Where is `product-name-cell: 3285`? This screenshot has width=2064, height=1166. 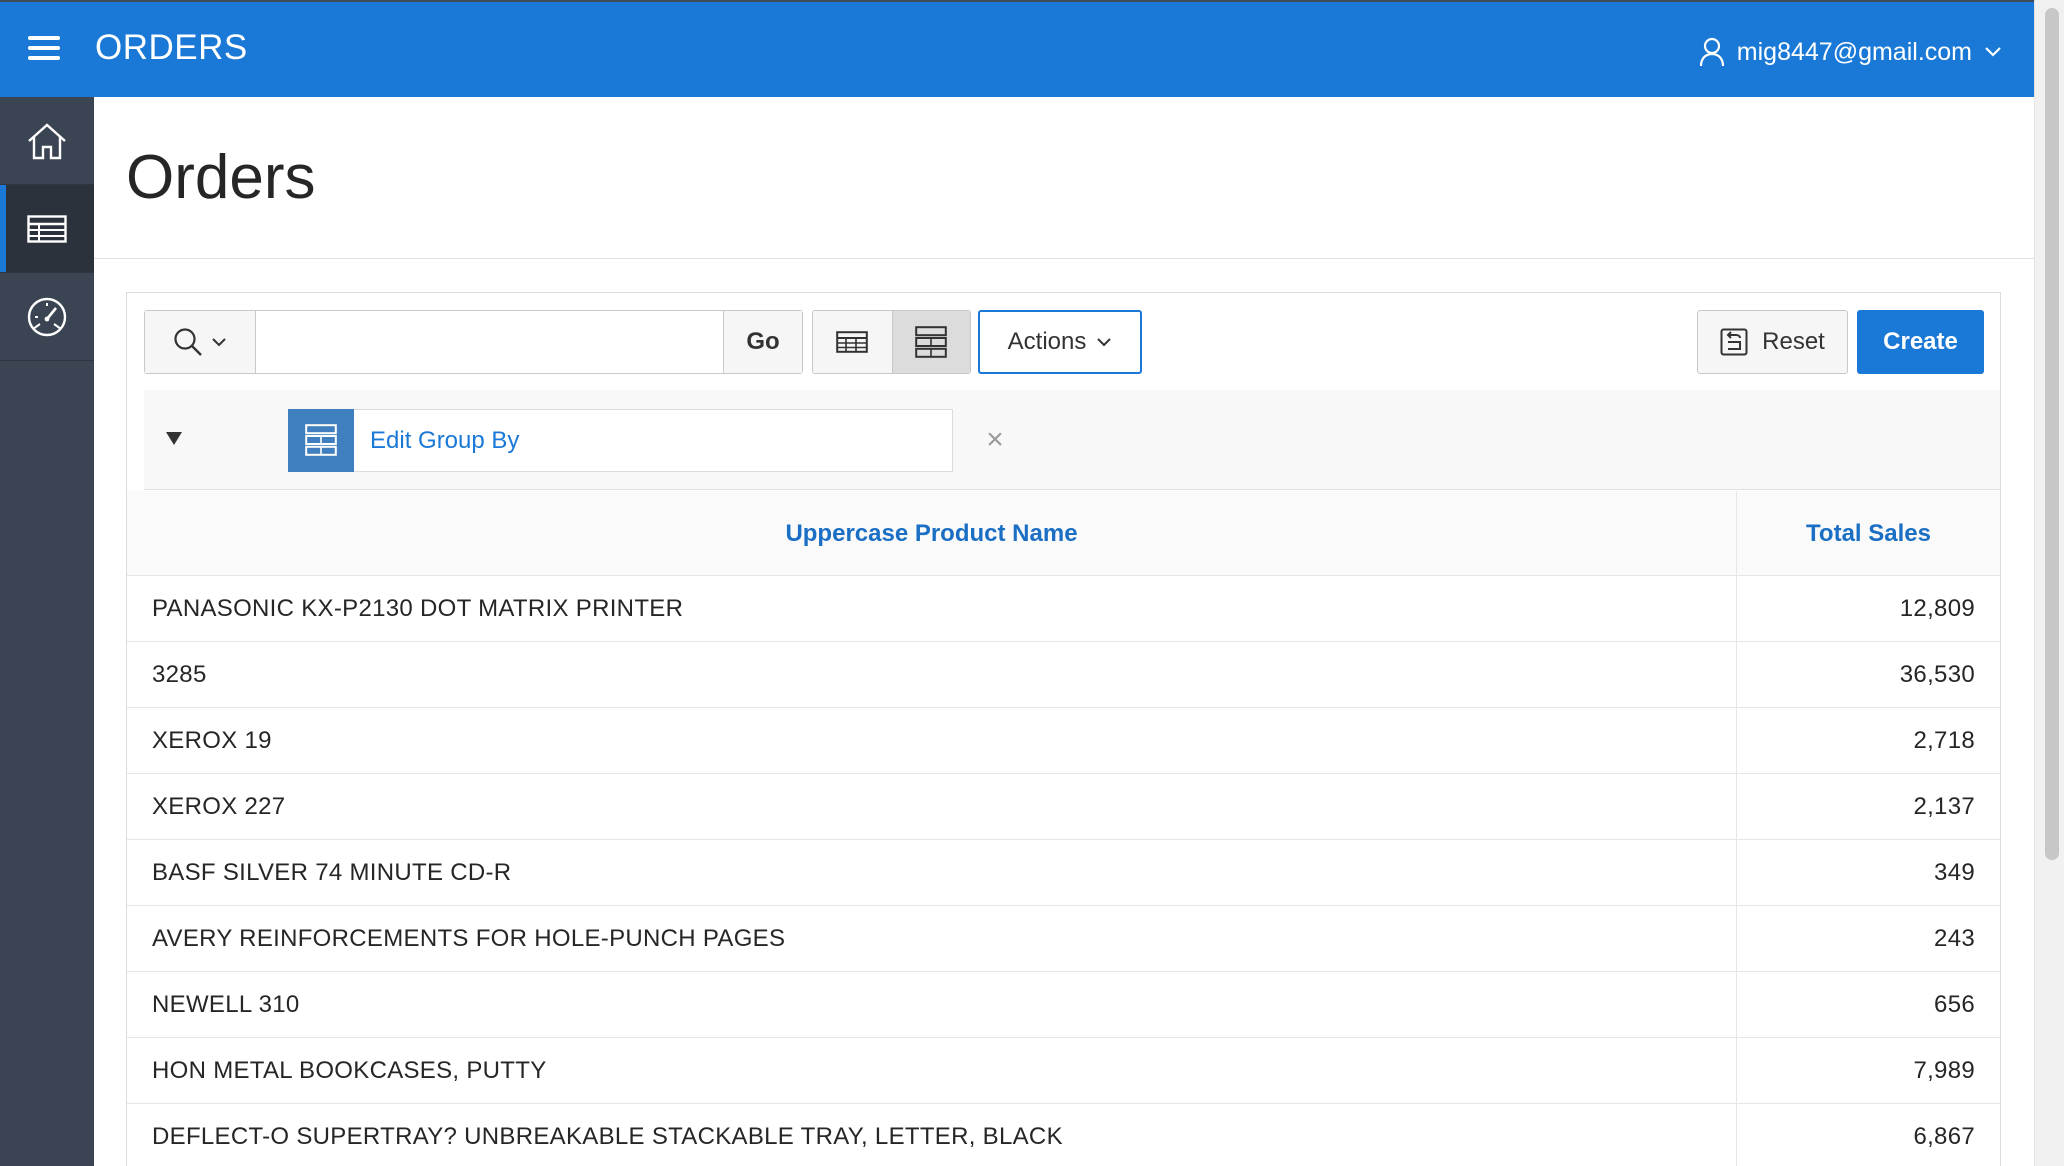 product-name-cell: 3285 is located at coordinates (932, 675).